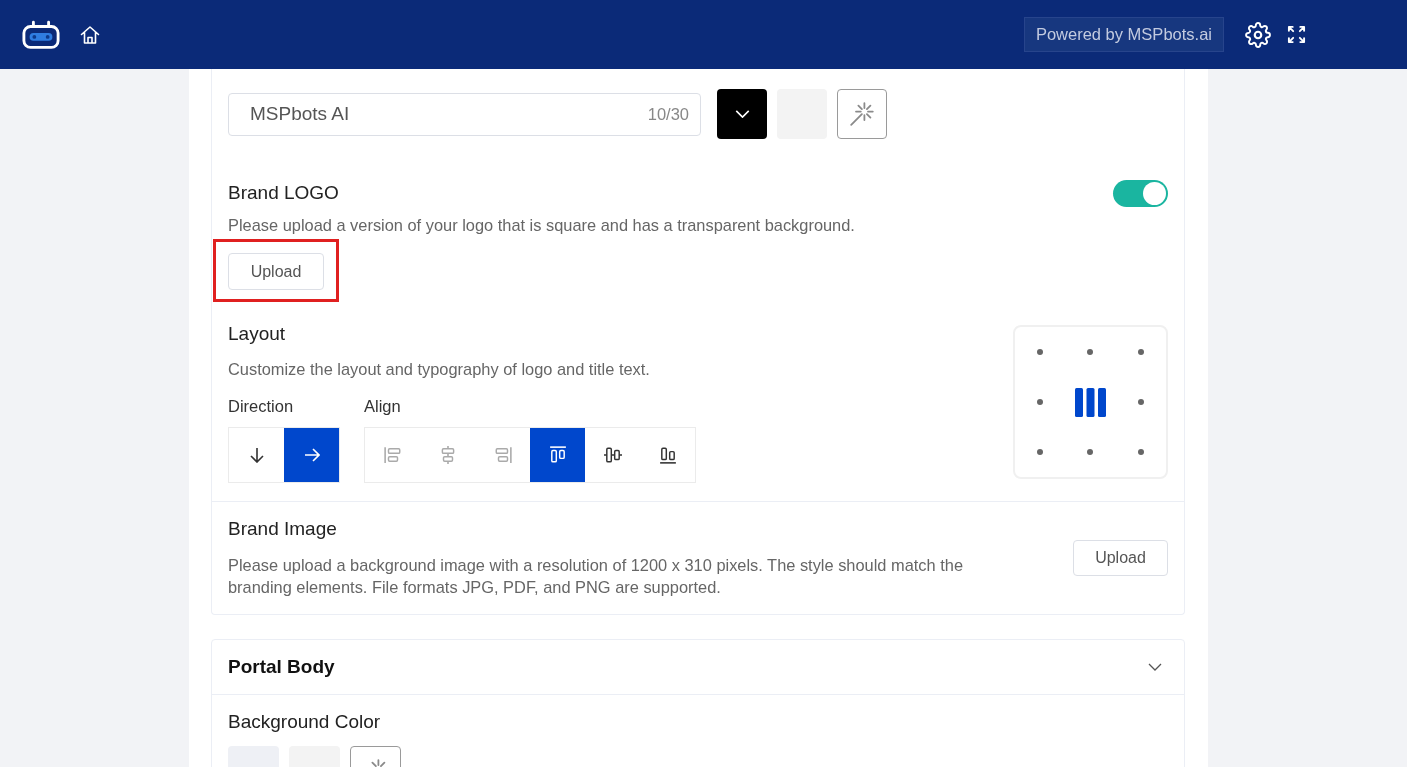  I want to click on align-left-icon, so click(392, 455).